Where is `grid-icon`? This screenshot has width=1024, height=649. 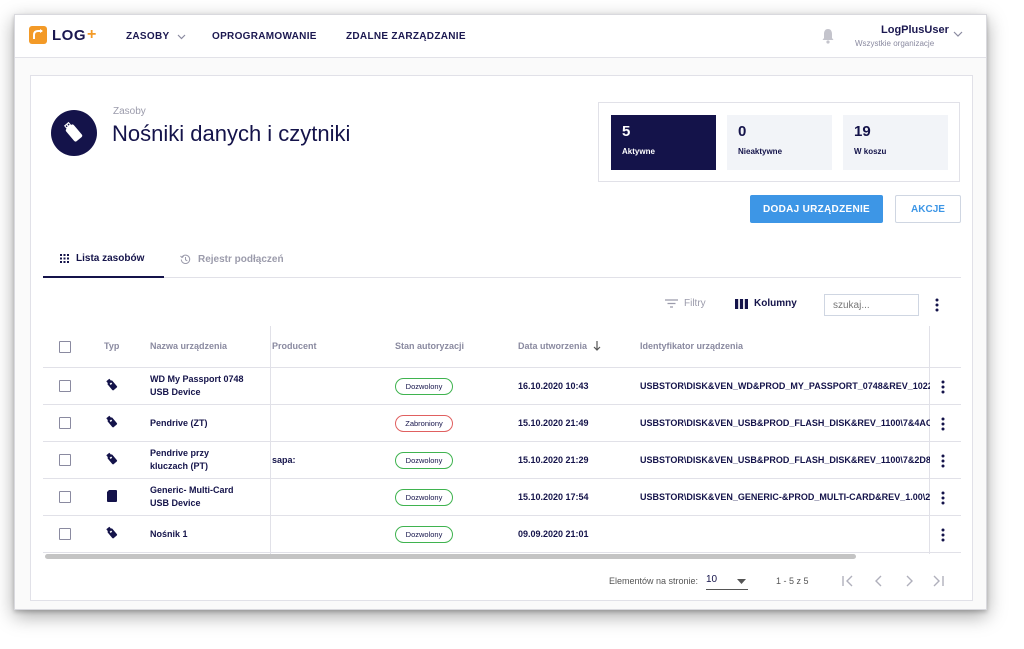
grid-icon is located at coordinates (64, 258).